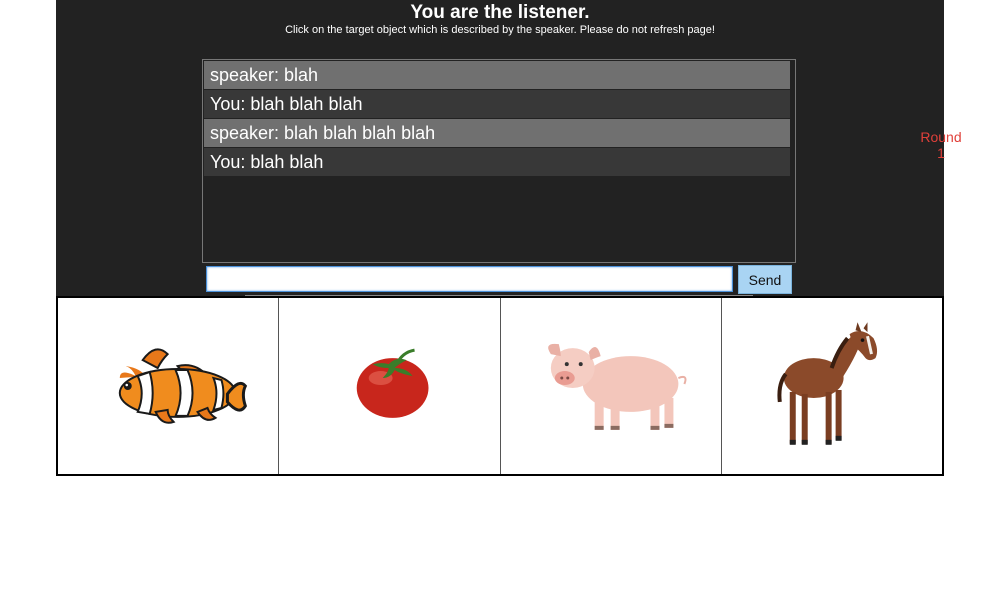  Describe the element at coordinates (183, 386) in the screenshot. I see `clownfish-image` at that location.